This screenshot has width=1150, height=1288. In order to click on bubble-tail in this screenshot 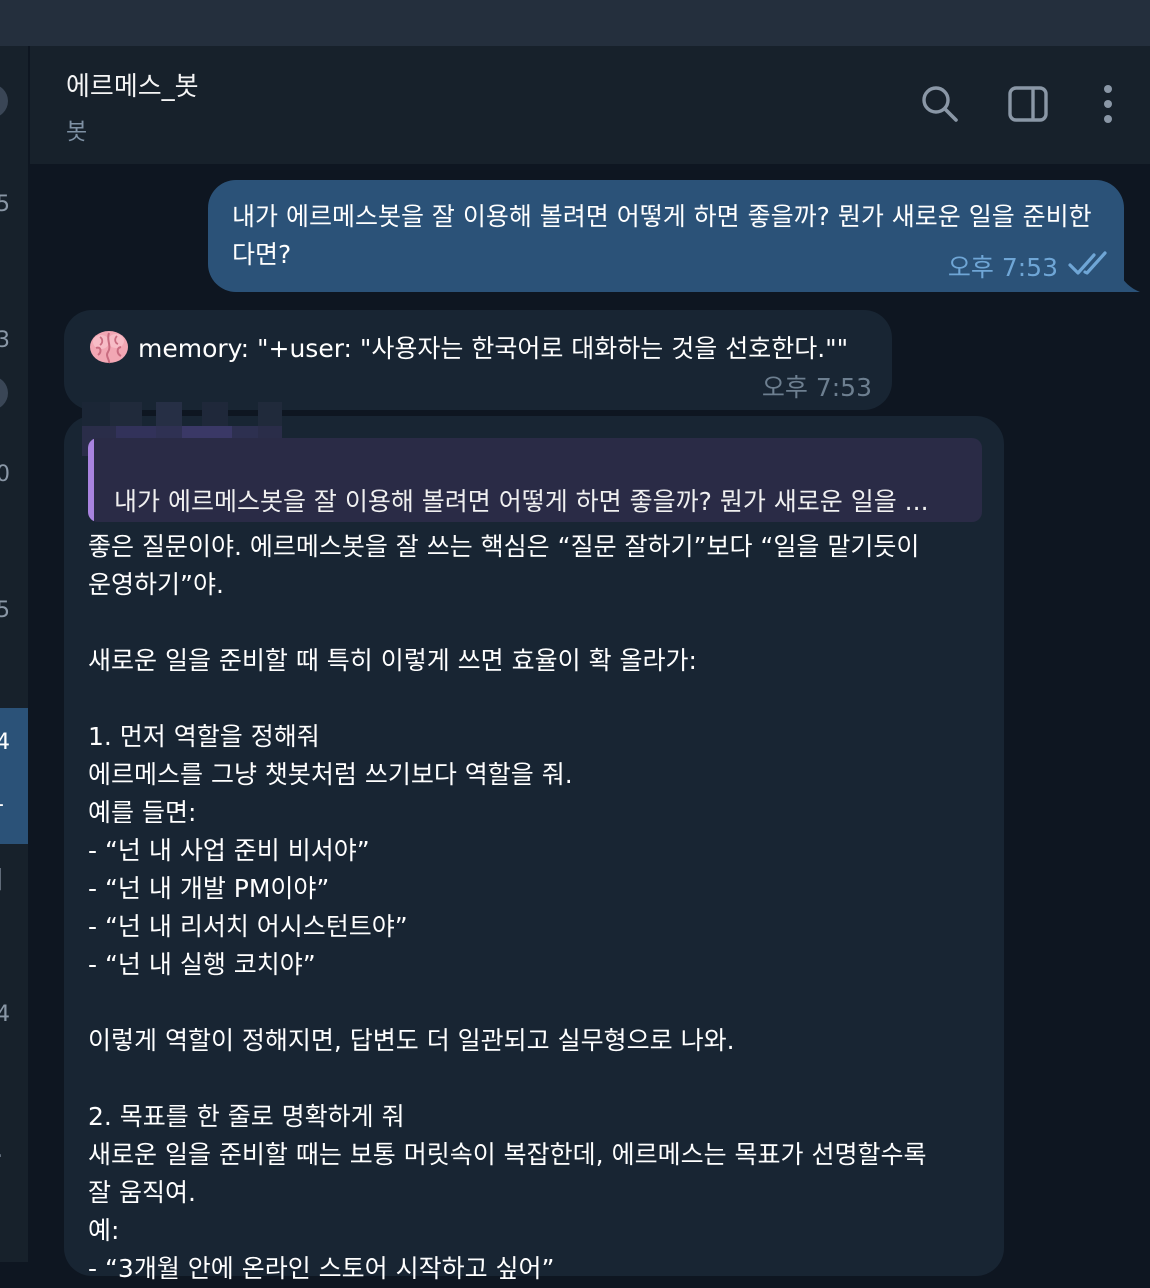, I will do `click(1129, 282)`.